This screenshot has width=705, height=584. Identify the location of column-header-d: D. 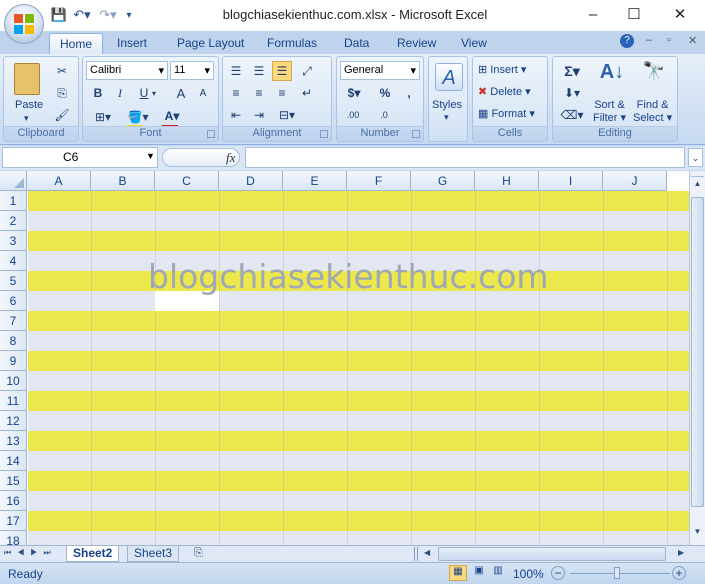
(251, 181).